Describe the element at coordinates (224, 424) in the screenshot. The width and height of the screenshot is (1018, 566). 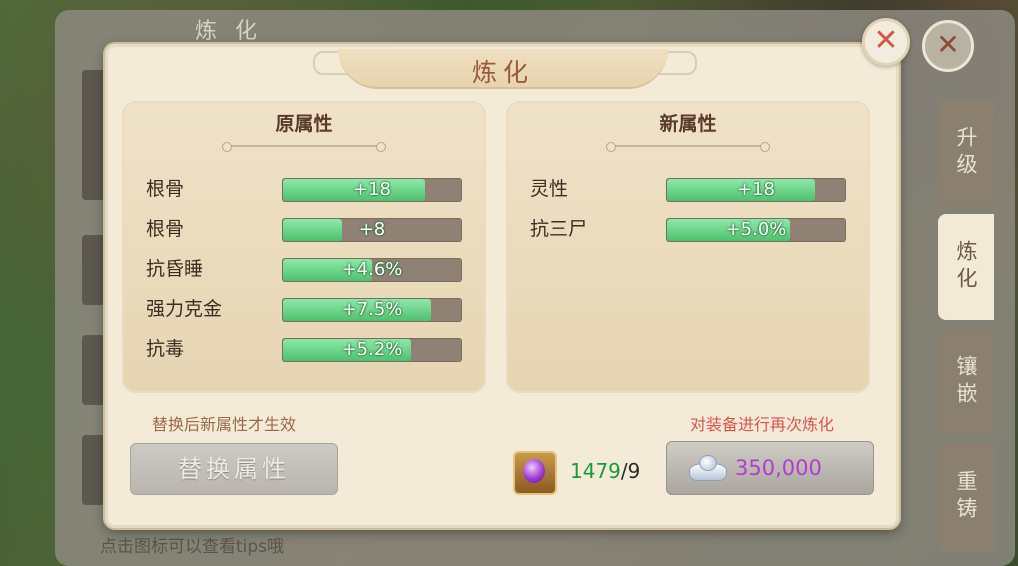
I see `replace-hint: 替换后新属性才生效` at that location.